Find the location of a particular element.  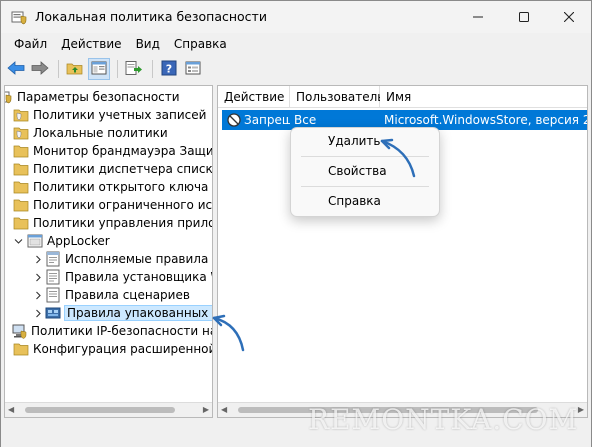

minimize-button is located at coordinates (478, 17).